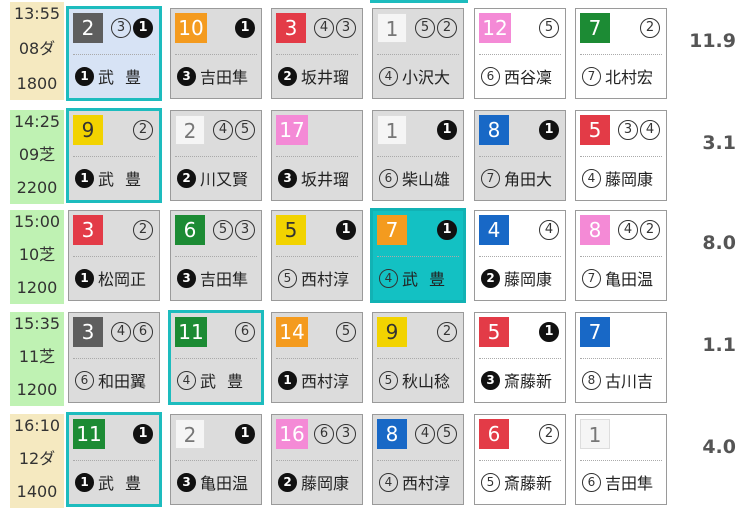 Image resolution: width=746 pixels, height=528 pixels. What do you see at coordinates (37, 48) in the screenshot?
I see `race-course: 08ダ` at bounding box center [37, 48].